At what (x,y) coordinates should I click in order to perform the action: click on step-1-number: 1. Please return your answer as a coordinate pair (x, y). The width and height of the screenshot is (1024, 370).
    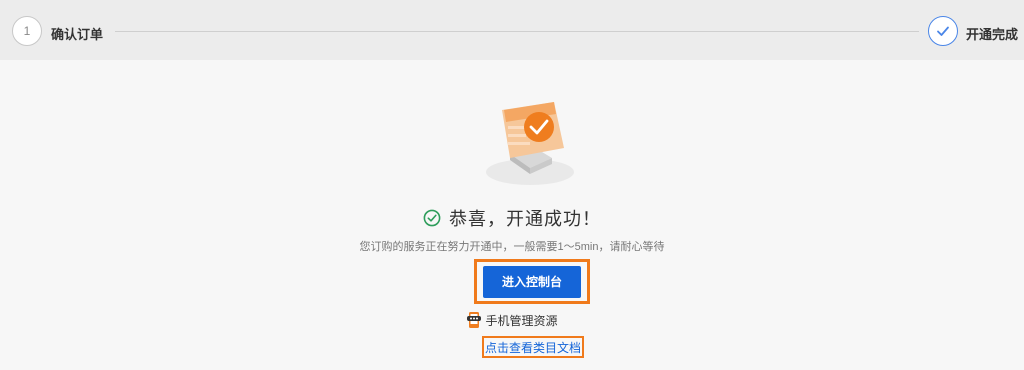
    Looking at the image, I should click on (27, 31).